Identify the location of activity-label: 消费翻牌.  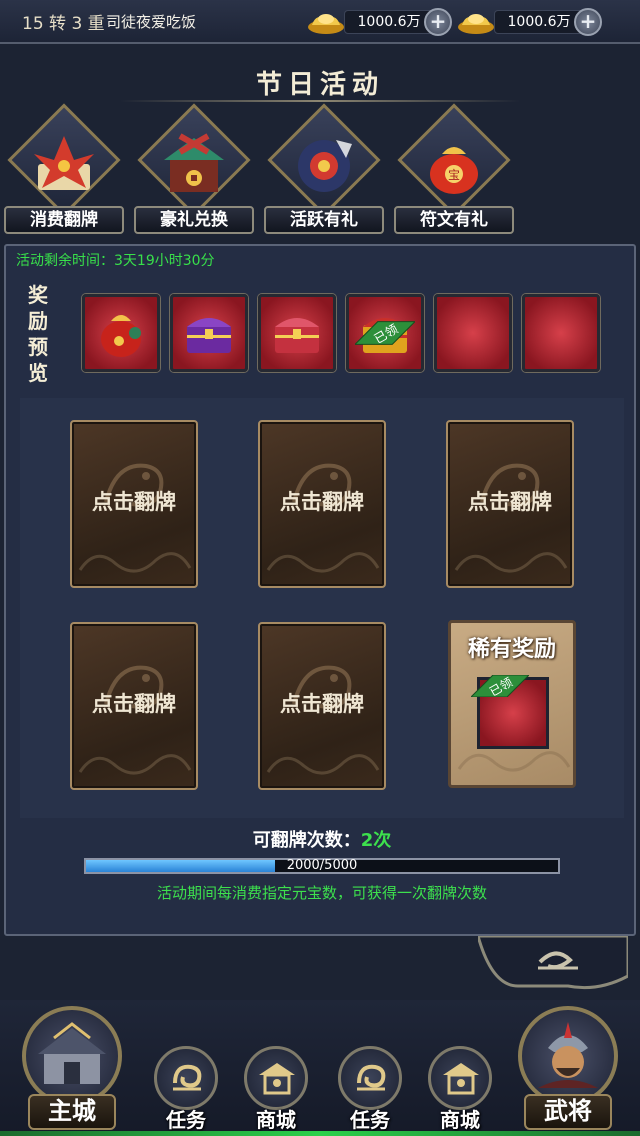
(64, 220).